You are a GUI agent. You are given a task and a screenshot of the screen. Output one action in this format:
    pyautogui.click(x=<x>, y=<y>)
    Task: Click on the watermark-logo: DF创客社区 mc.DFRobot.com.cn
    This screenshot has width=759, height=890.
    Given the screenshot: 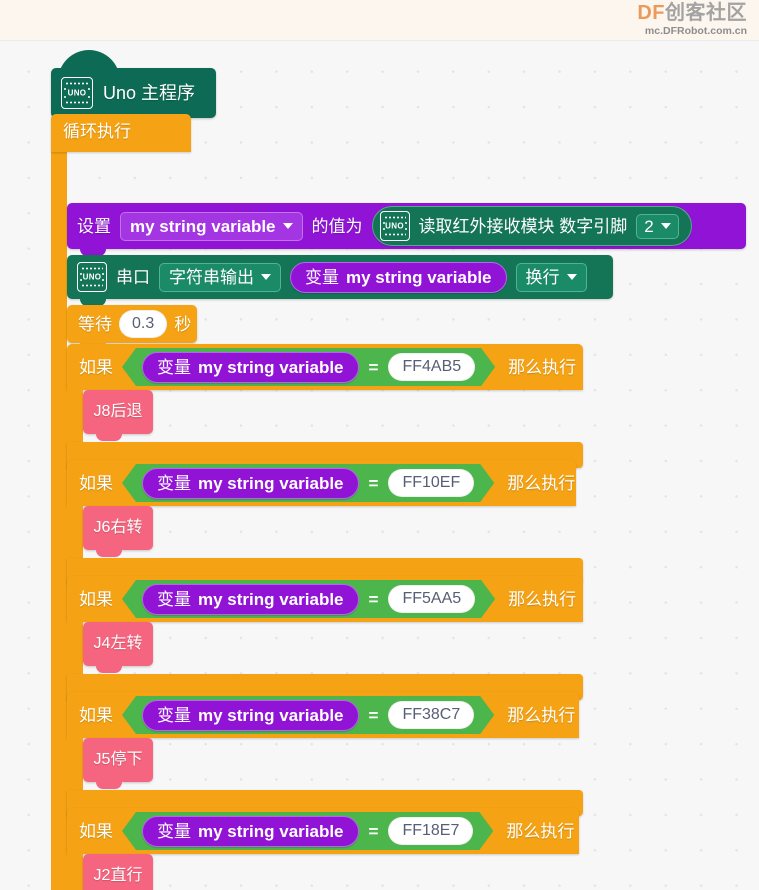 What is the action you would take?
    pyautogui.click(x=692, y=20)
    